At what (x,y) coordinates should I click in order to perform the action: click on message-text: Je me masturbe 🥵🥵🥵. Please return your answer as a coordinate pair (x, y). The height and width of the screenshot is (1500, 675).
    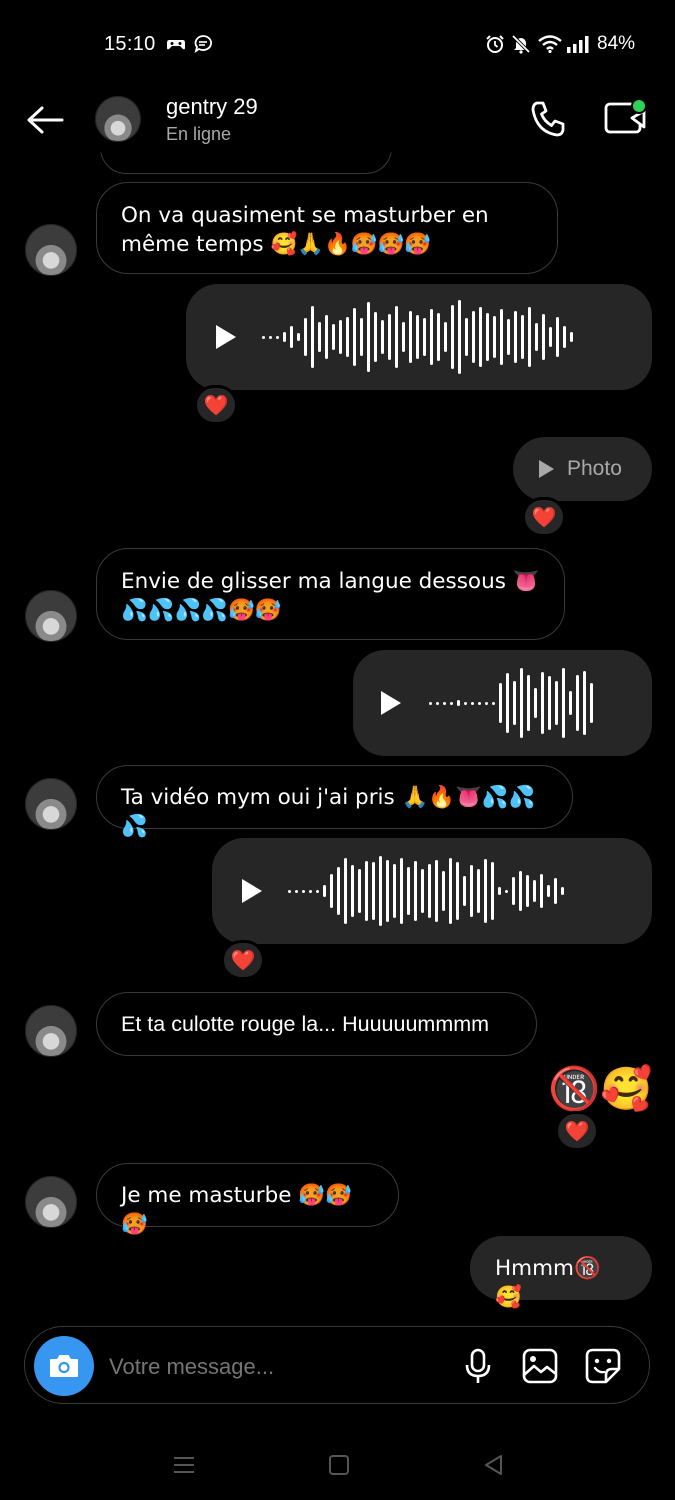
    Looking at the image, I should click on (236, 1210).